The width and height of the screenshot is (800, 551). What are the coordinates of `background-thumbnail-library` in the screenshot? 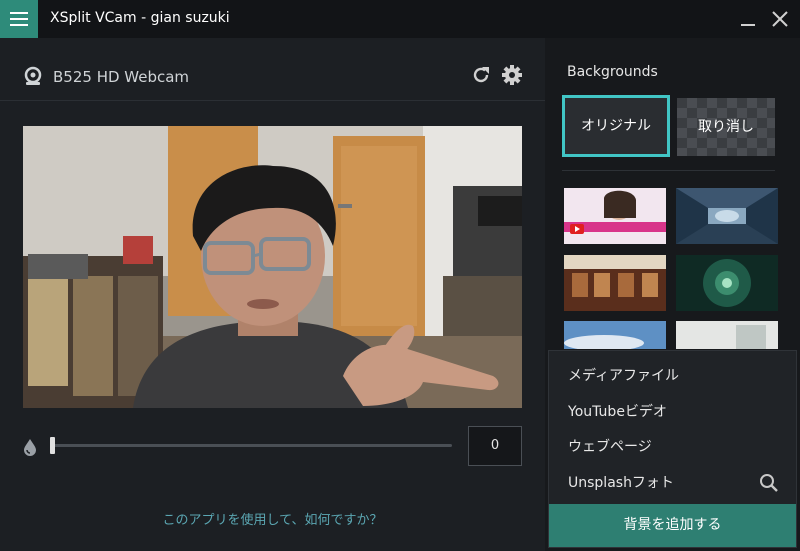 It's located at (615, 283).